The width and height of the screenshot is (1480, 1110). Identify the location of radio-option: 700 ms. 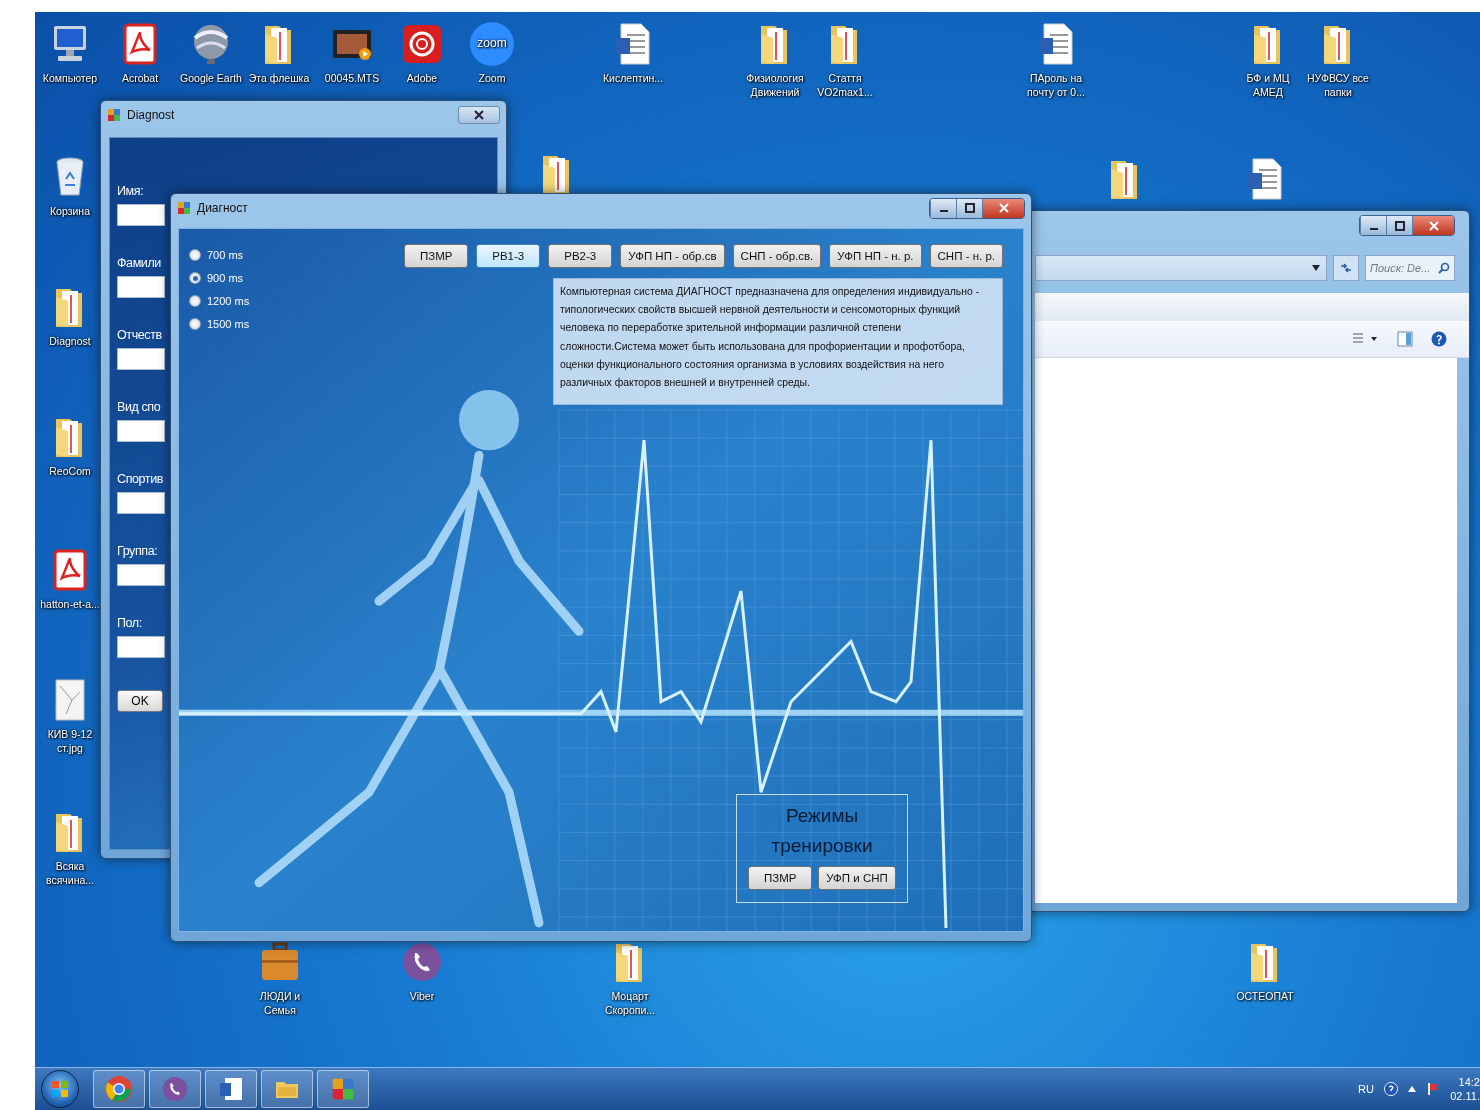
(219, 255).